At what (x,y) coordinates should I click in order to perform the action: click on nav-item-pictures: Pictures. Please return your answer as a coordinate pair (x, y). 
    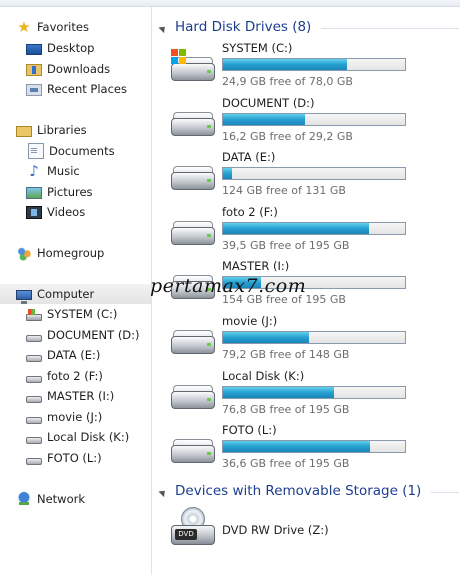
    Looking at the image, I should click on (75, 192).